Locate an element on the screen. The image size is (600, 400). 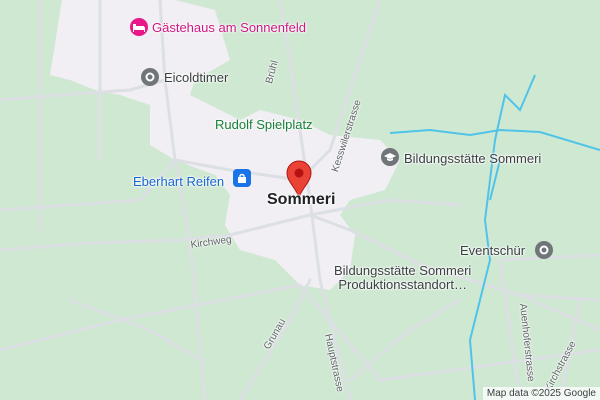
poi-label-guesthouse: Gästehaus am Sonnenfeld is located at coordinates (229, 27).